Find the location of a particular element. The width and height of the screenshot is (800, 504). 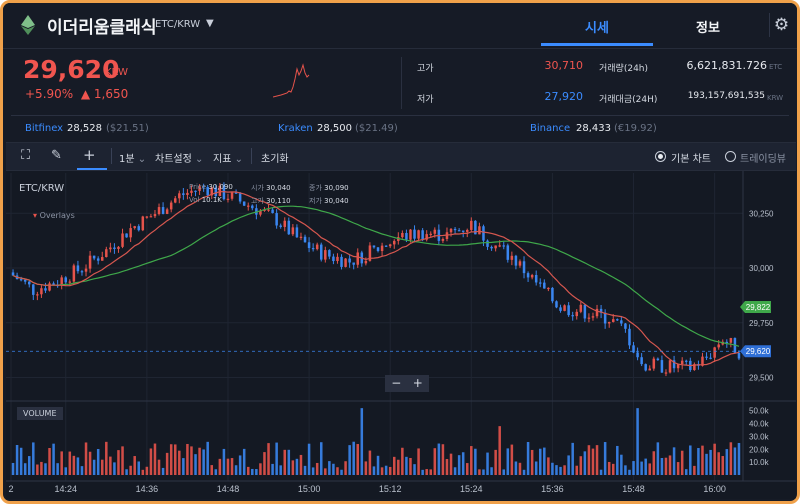

exchange-name-kraken: Kraken is located at coordinates (295, 128).